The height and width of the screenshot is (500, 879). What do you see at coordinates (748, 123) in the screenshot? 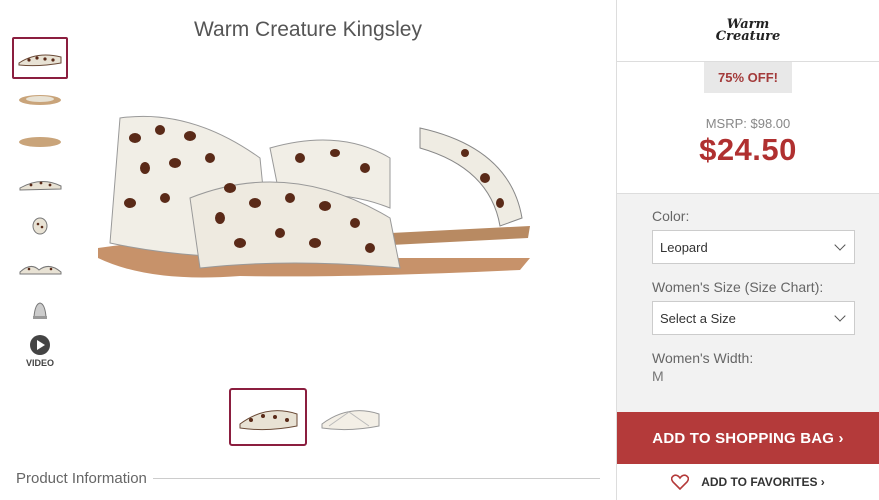
I see `msrp-price: MSRP: $98.00` at bounding box center [748, 123].